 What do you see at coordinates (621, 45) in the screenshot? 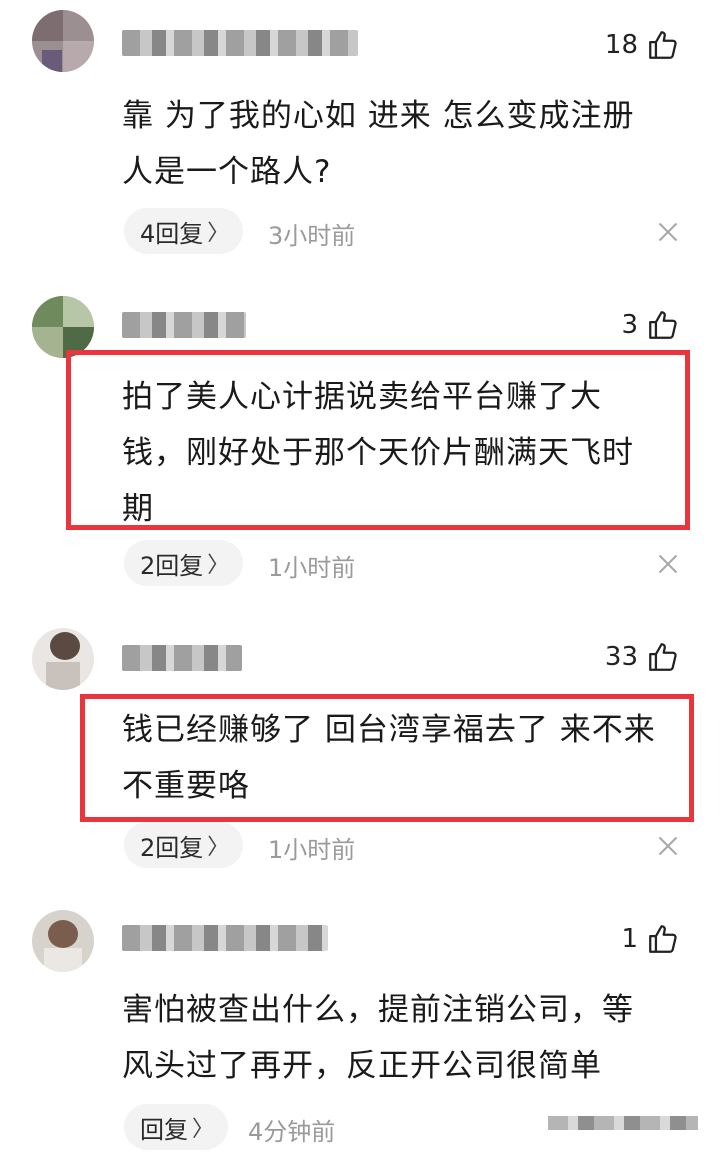
I see `like-count: 18` at bounding box center [621, 45].